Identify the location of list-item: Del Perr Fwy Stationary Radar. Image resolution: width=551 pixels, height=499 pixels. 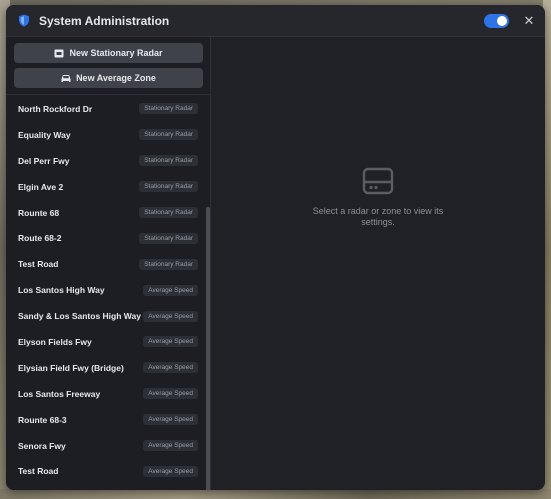
(108, 161).